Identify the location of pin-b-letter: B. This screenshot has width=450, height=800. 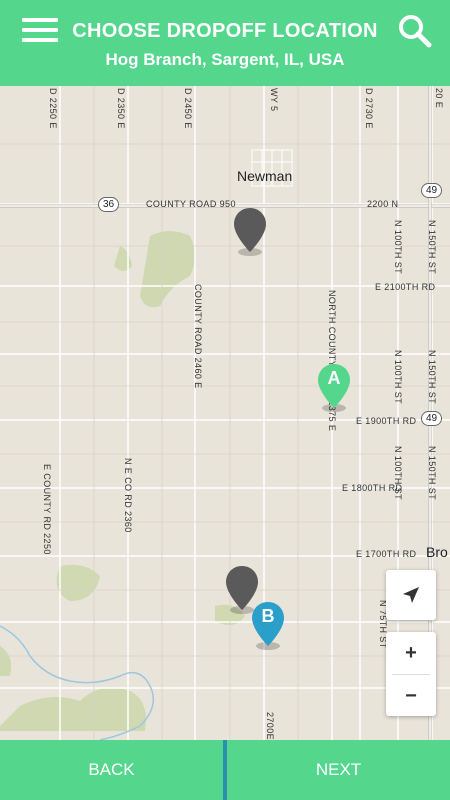
(268, 616).